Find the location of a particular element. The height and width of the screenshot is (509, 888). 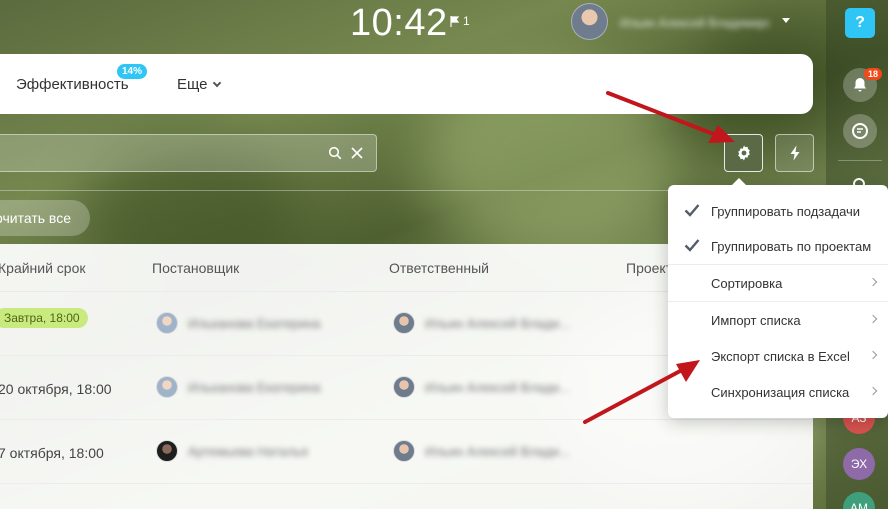

notifications-badge: 18 is located at coordinates (873, 74).